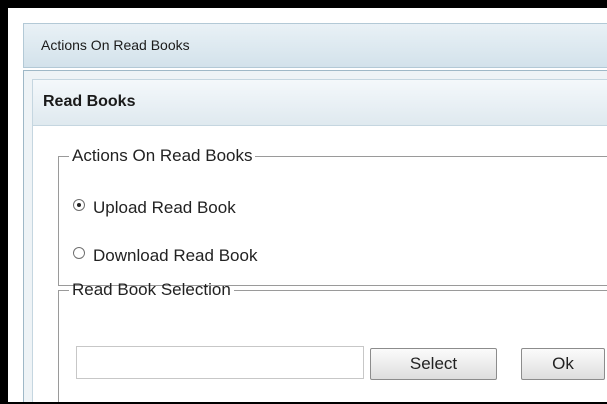 Image resolution: width=607 pixels, height=404 pixels. I want to click on download-option-label: Download Read Book, so click(175, 255).